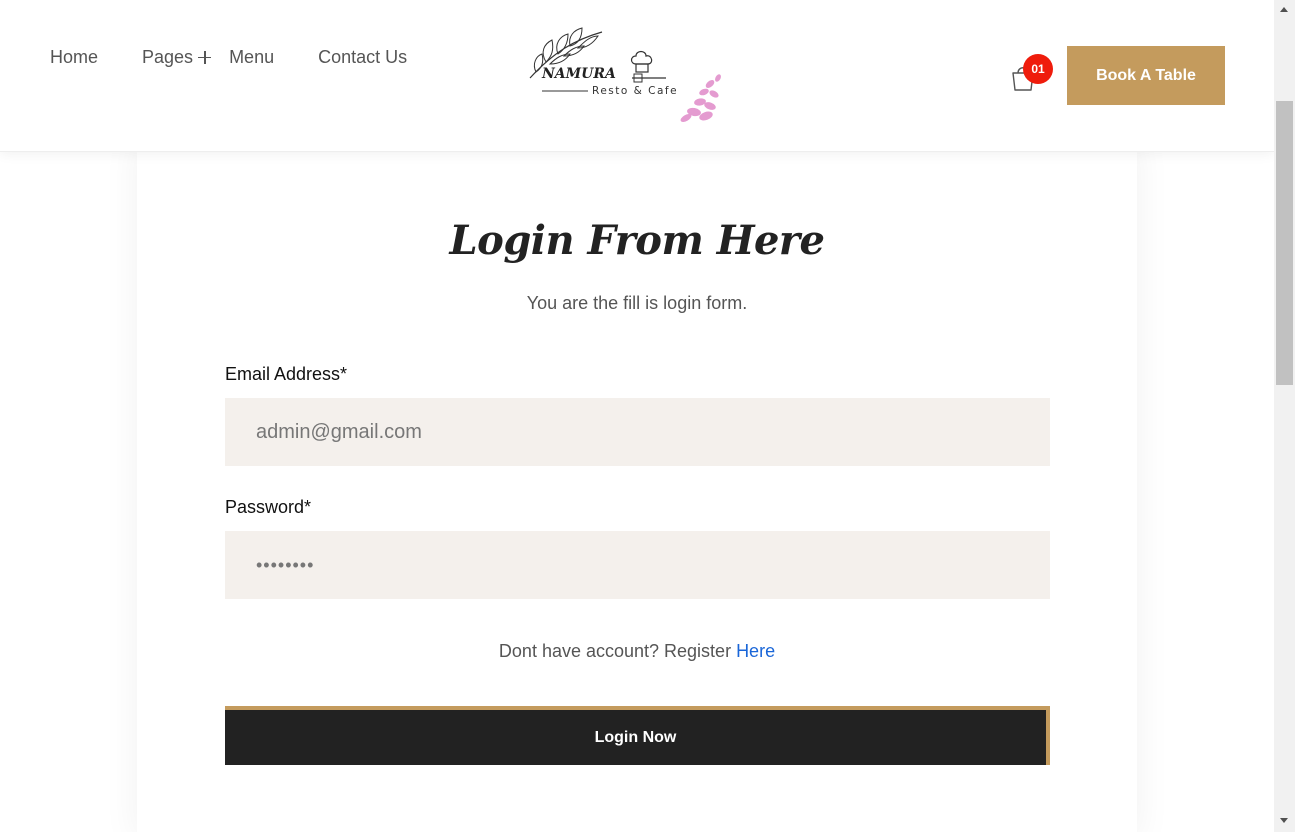 The height and width of the screenshot is (832, 1295). I want to click on scrollbar-thumb, so click(1284, 243).